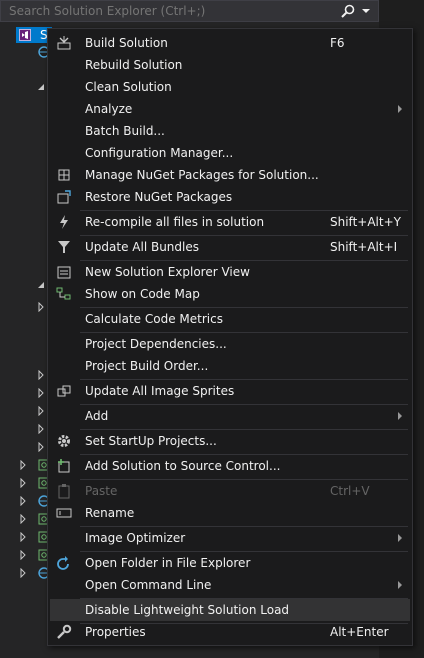  What do you see at coordinates (128, 87) in the screenshot?
I see `menu-item-label: Clean Solution` at bounding box center [128, 87].